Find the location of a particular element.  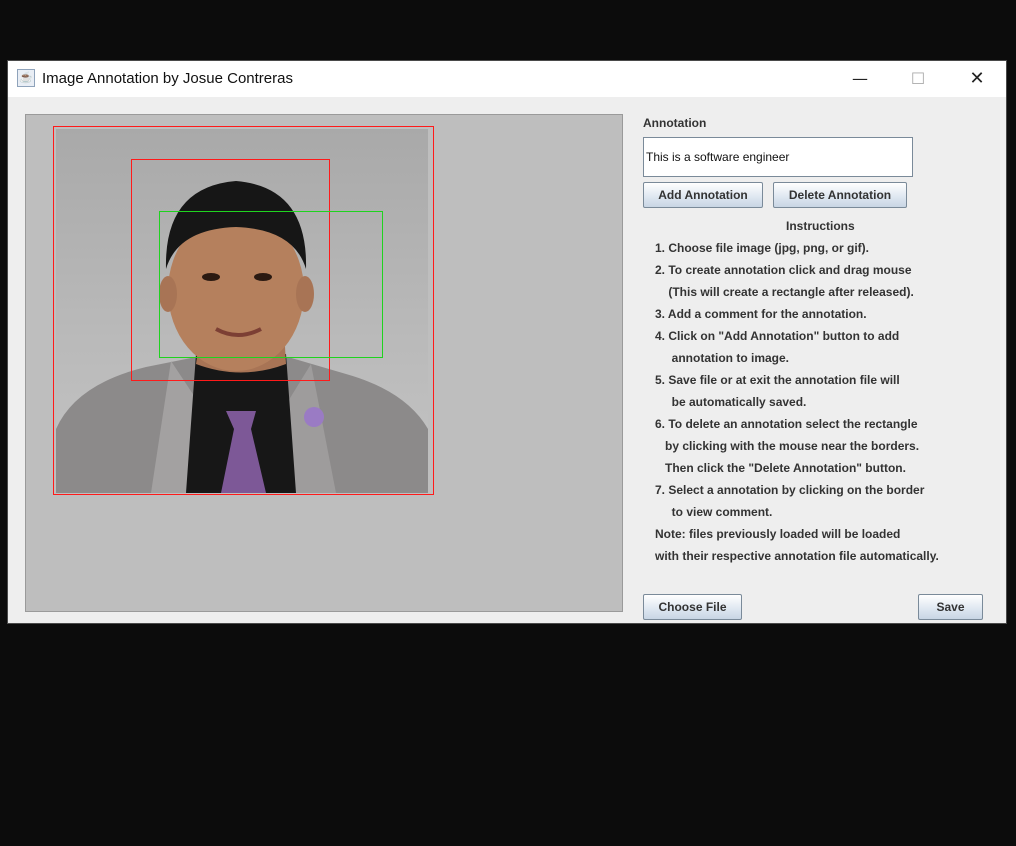

close-icon: ✕ is located at coordinates (977, 79).